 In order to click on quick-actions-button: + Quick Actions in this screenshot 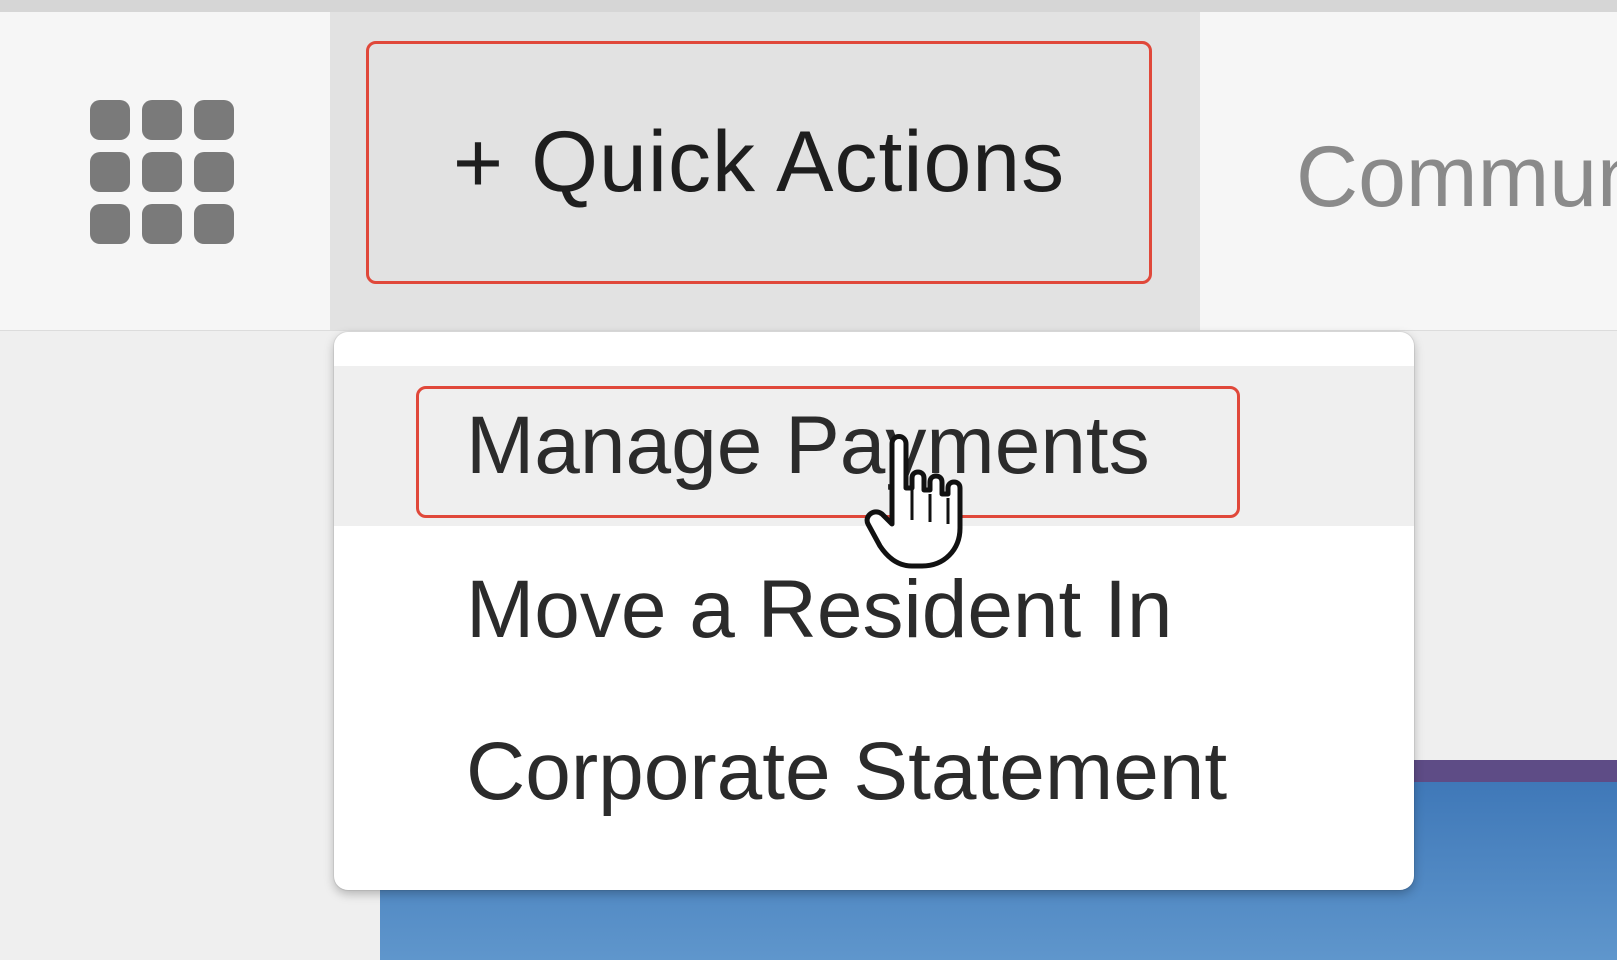, I will do `click(759, 162)`.